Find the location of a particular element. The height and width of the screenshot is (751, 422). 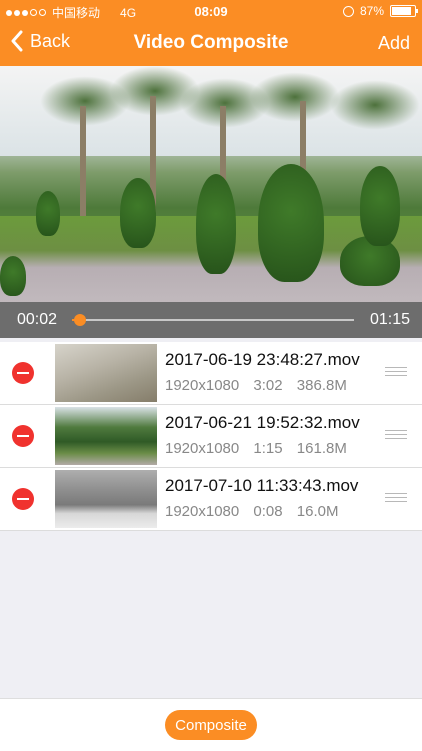

video-size: 161.8M is located at coordinates (321, 448).